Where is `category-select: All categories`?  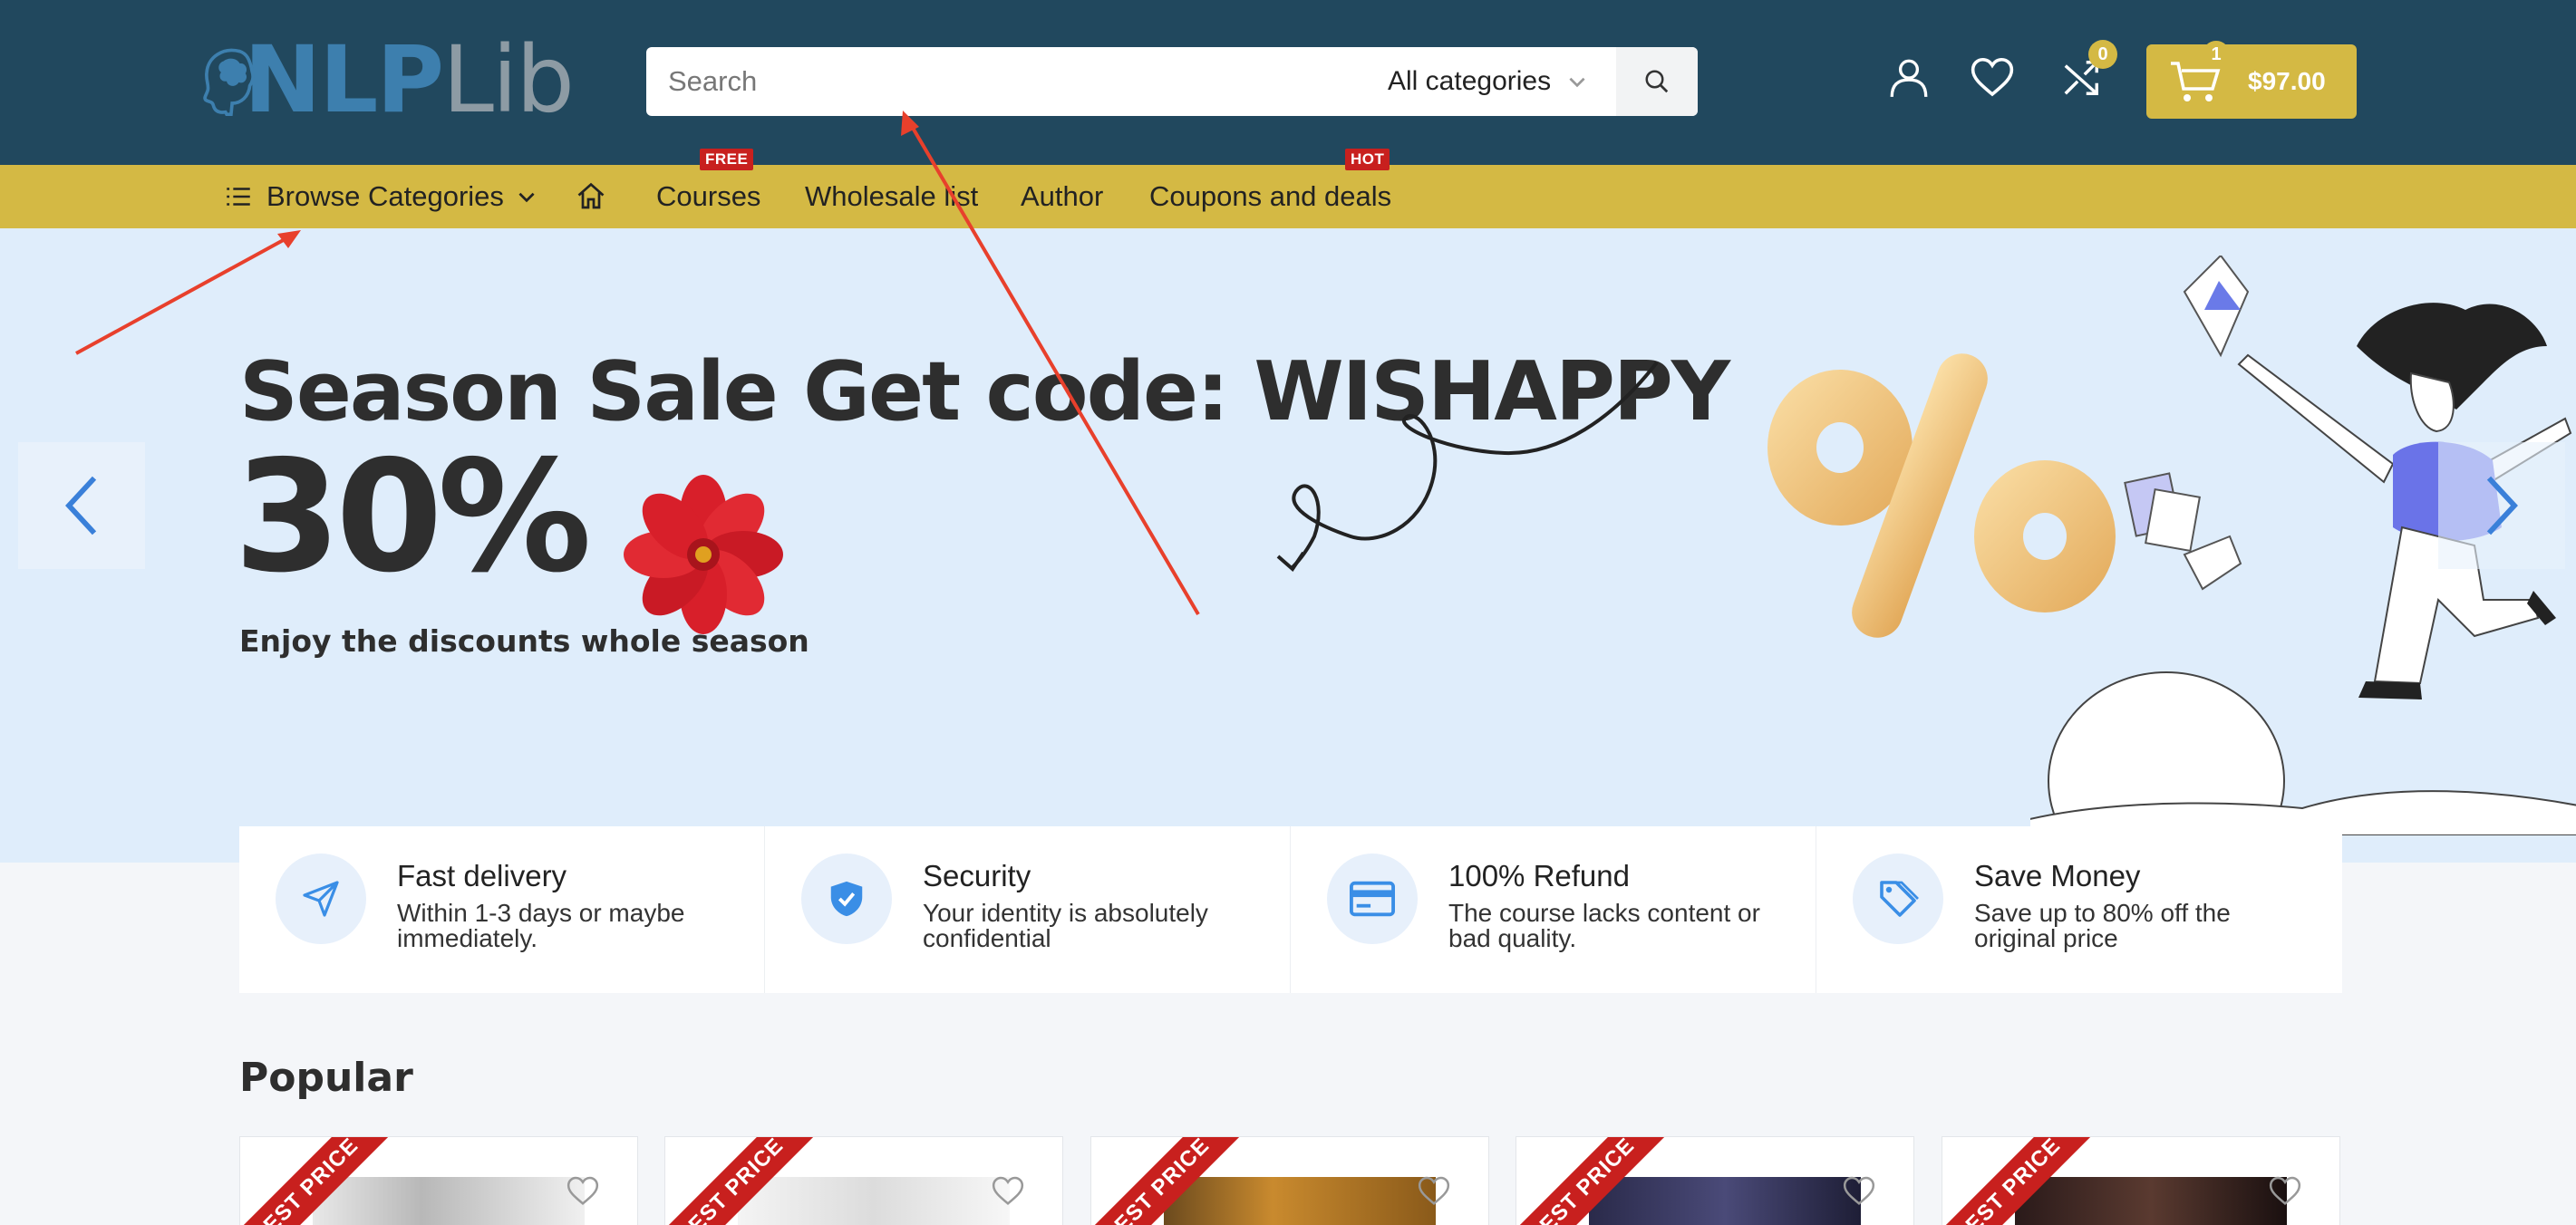 category-select: All categories is located at coordinates (1488, 81).